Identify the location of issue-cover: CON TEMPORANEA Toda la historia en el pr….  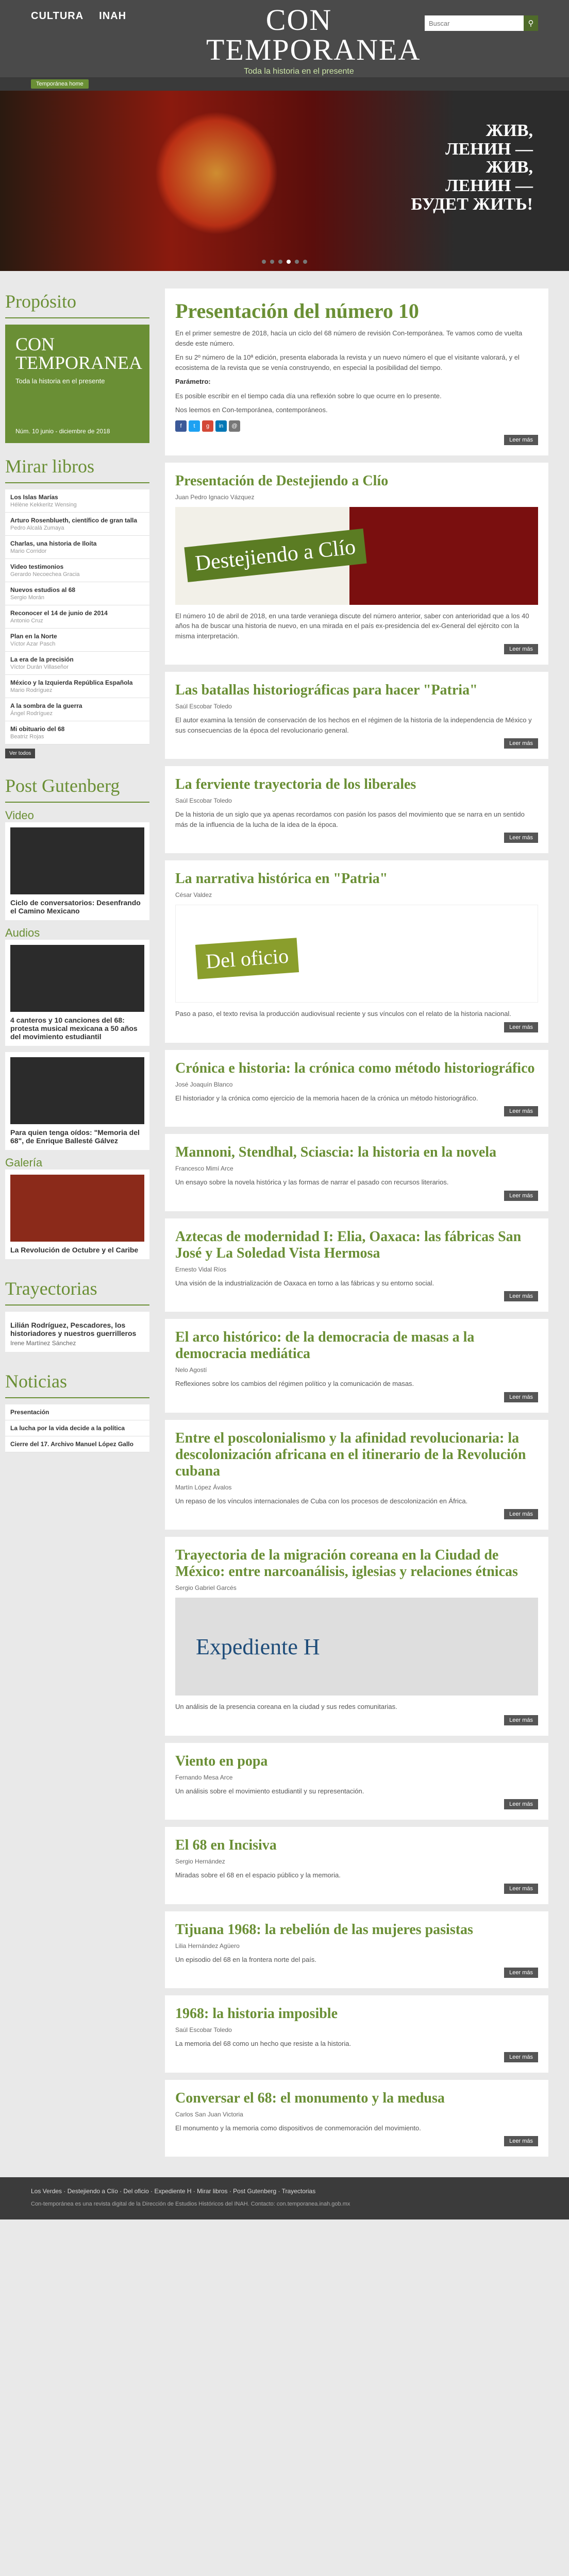
(77, 384).